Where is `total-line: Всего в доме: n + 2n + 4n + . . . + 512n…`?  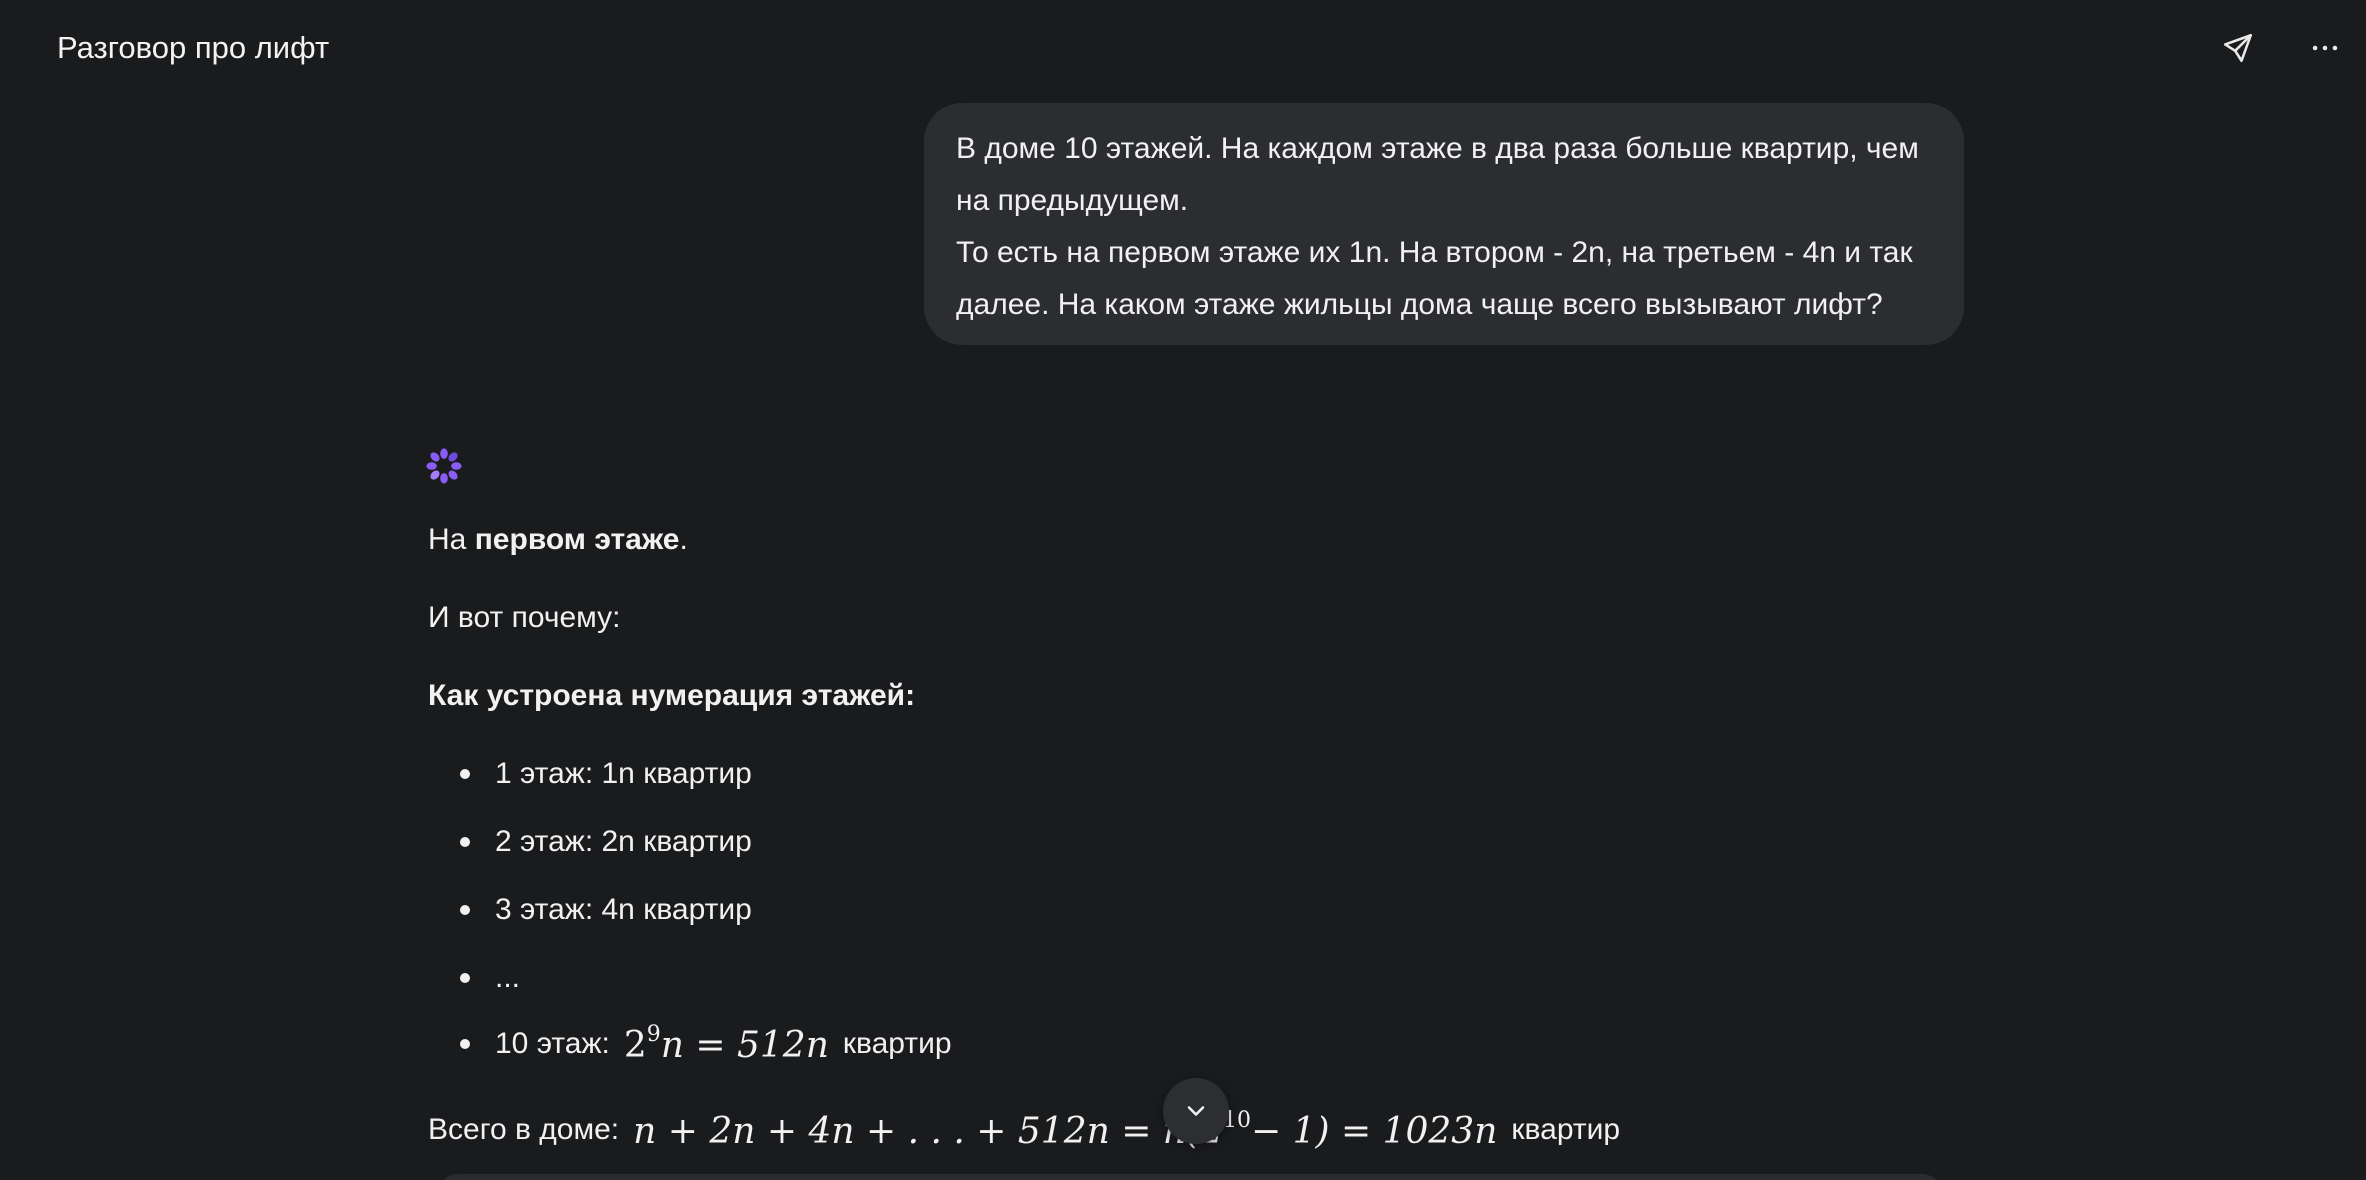
total-line: Всего в доме: n + 2n + 4n + . . . + 512n… is located at coordinates (1024, 1130).